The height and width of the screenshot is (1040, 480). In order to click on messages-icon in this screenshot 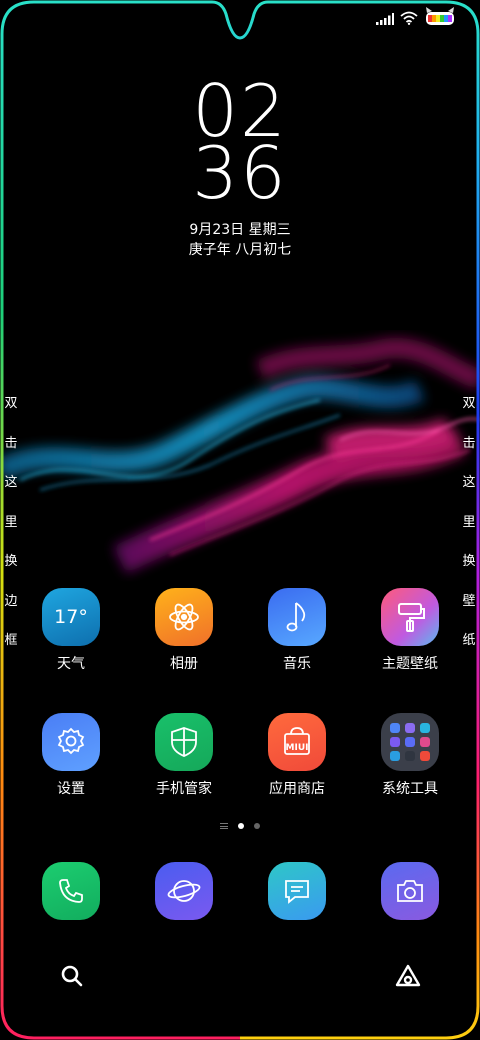, I will do `click(297, 891)`.